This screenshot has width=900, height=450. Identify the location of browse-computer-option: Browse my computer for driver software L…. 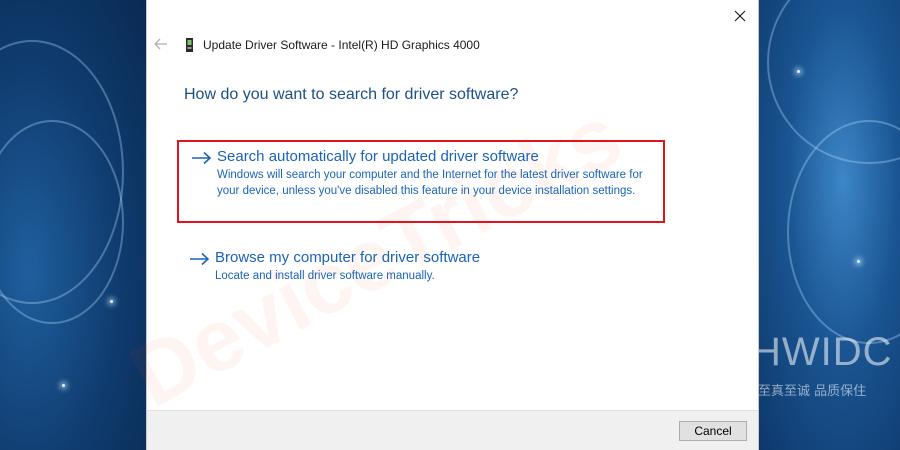
(419, 267).